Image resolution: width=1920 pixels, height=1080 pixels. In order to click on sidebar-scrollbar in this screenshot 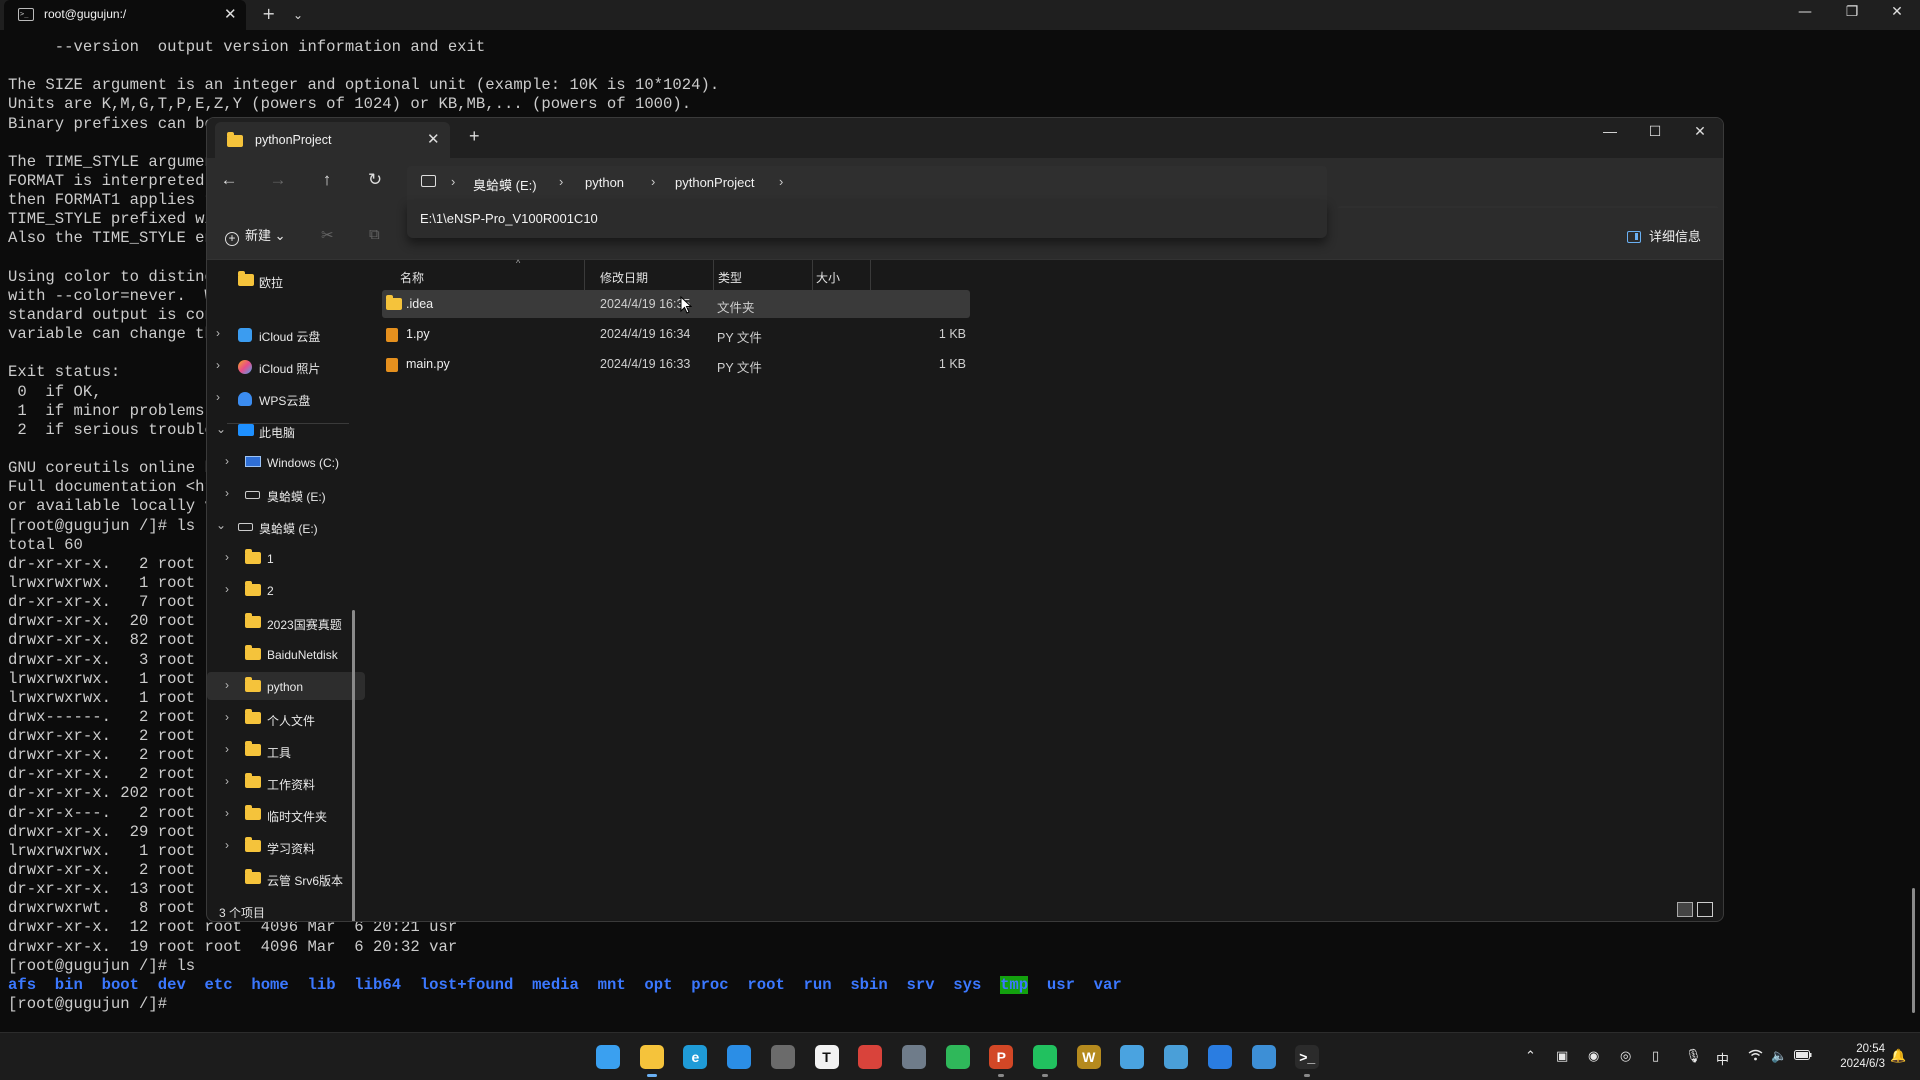, I will do `click(353, 765)`.